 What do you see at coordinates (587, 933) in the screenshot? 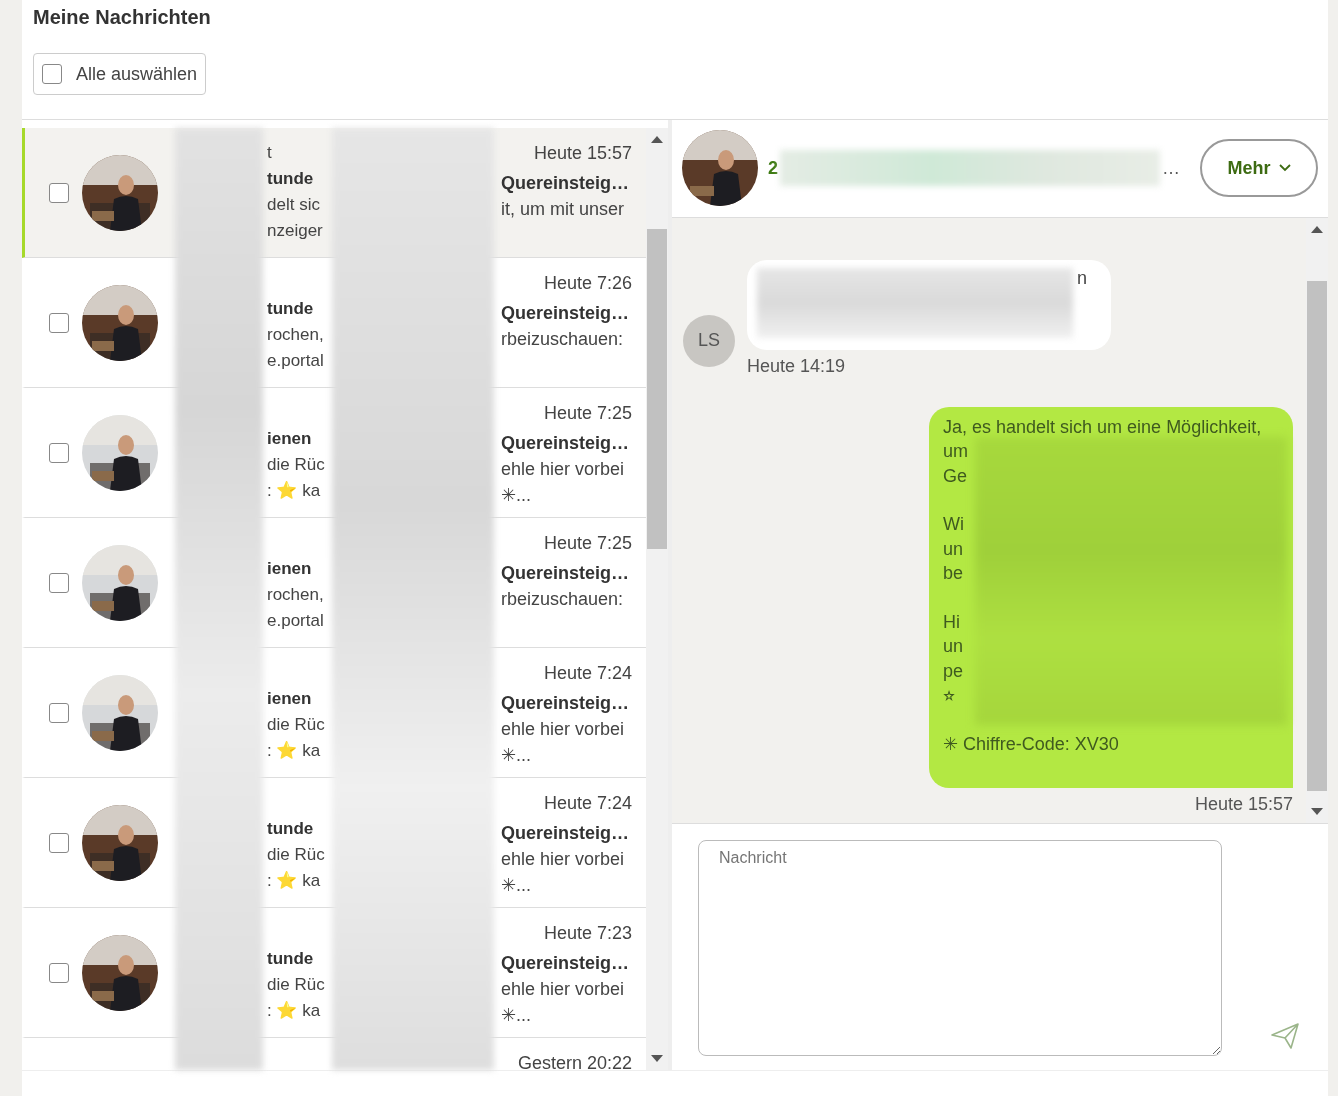
I see `message-time: Heute 7:23` at bounding box center [587, 933].